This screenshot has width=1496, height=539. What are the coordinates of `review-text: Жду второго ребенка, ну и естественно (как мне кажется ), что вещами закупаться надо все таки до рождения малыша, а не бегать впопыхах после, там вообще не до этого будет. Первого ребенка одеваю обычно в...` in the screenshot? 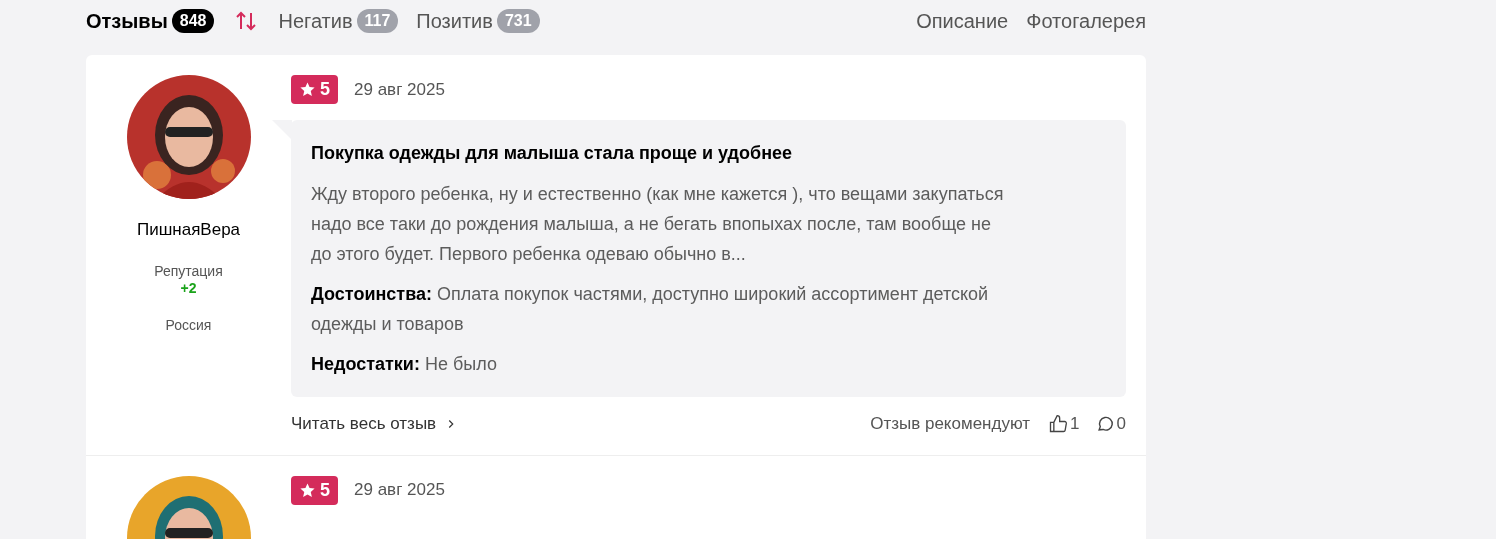 It's located at (658, 224).